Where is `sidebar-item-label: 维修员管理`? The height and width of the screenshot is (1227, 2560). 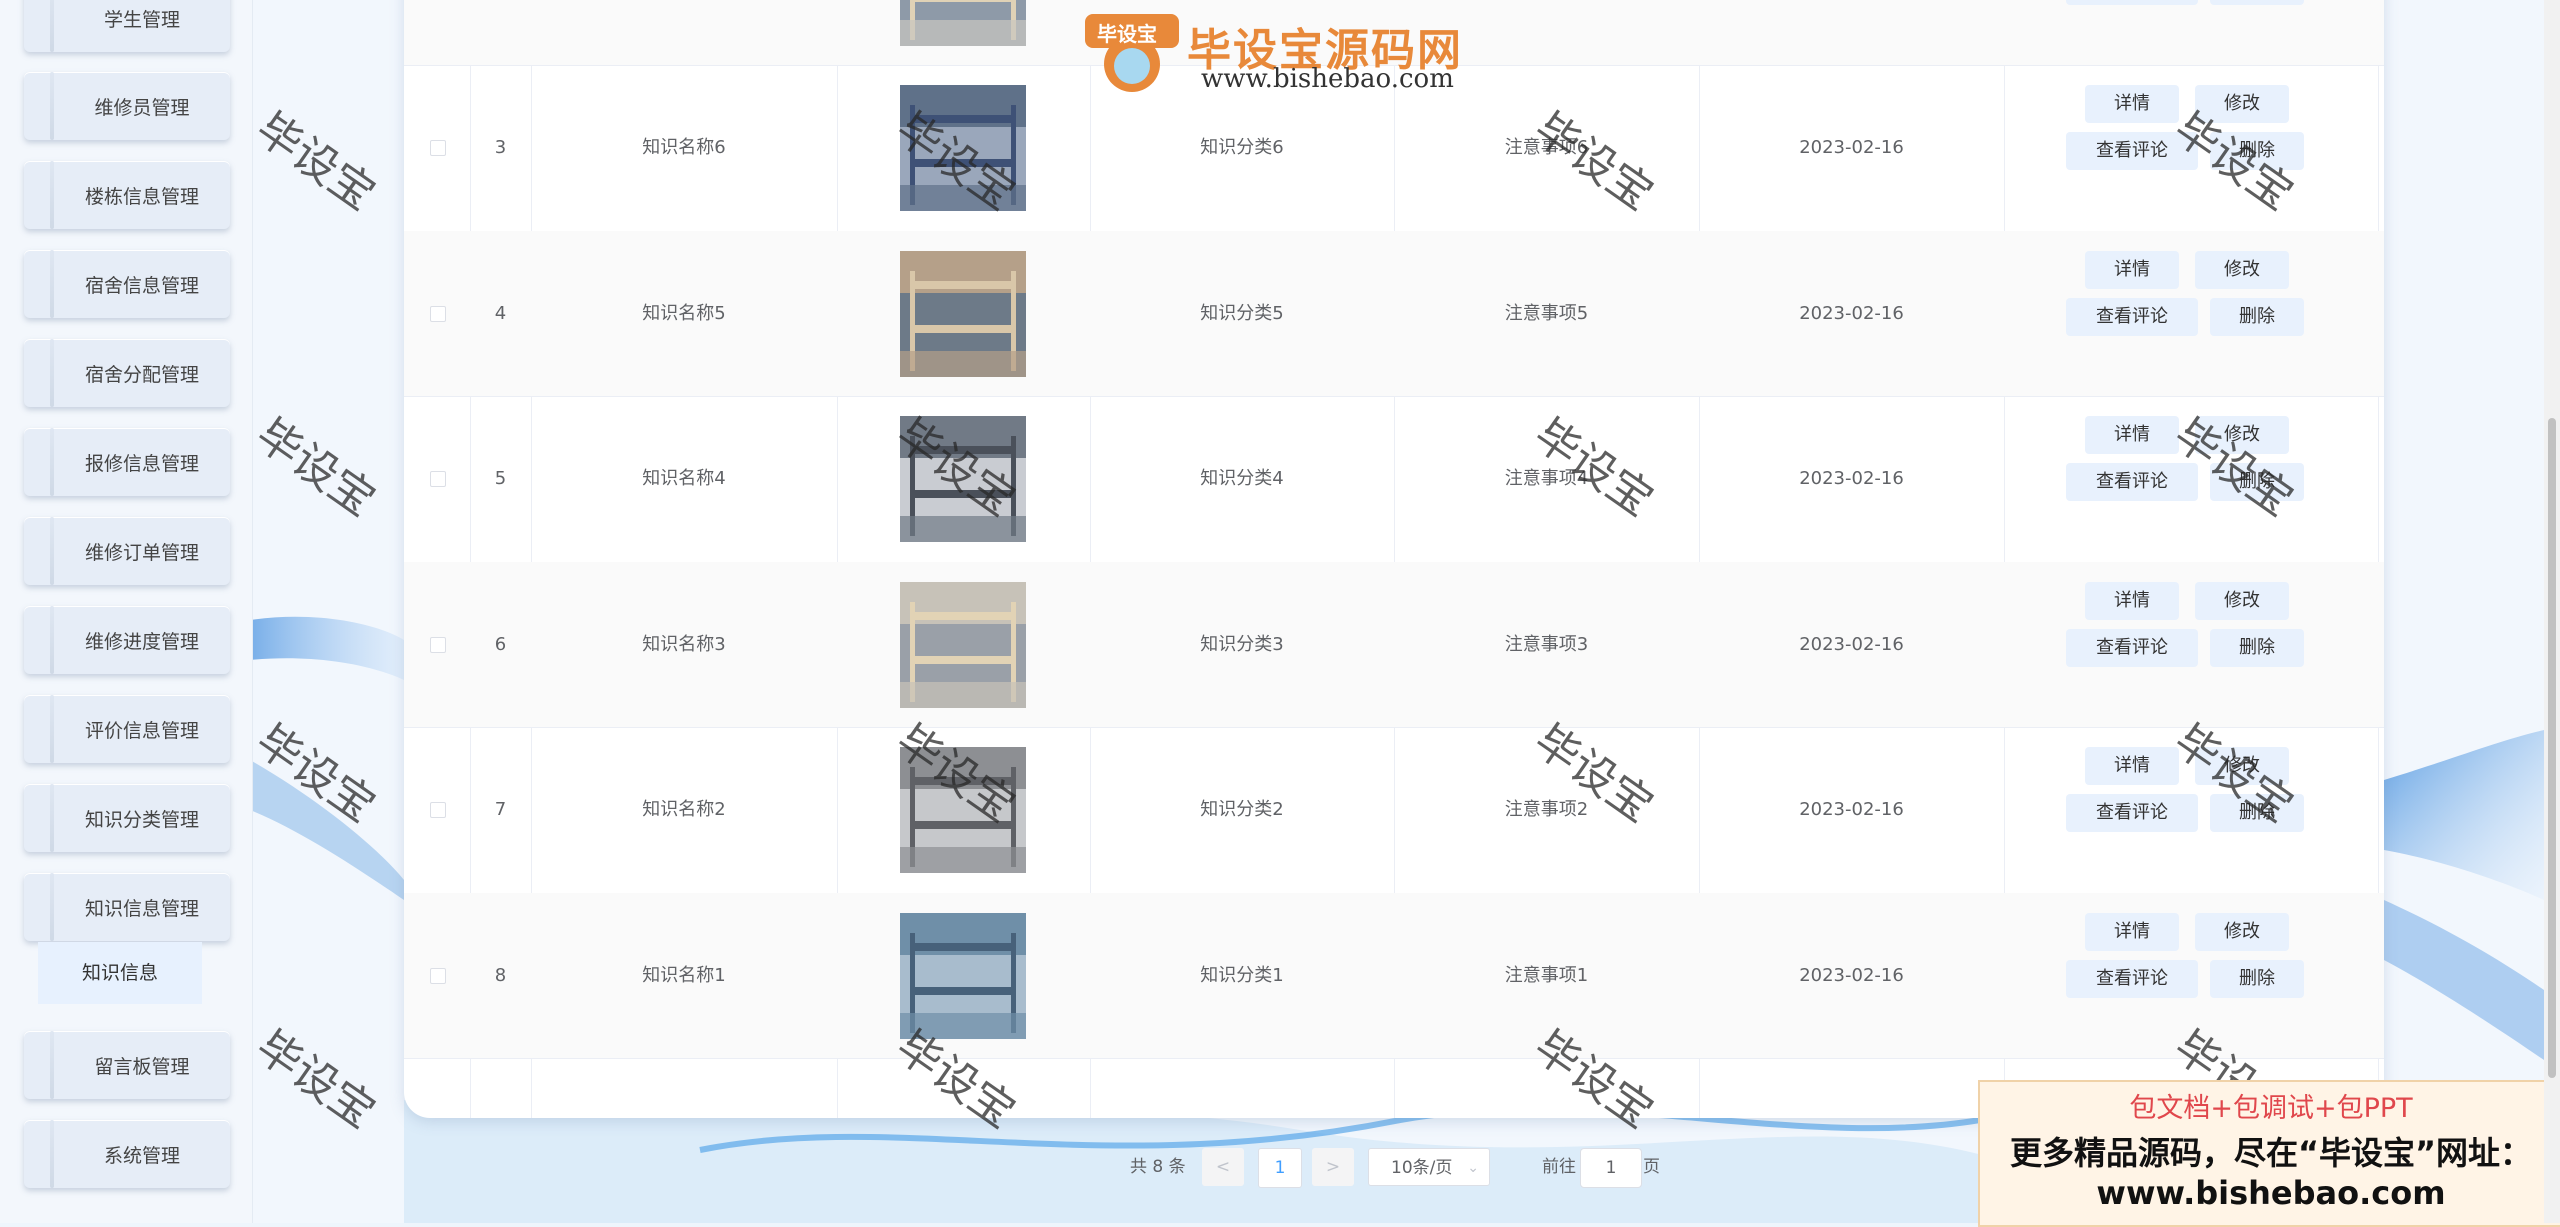 sidebar-item-label: 维修员管理 is located at coordinates (142, 108).